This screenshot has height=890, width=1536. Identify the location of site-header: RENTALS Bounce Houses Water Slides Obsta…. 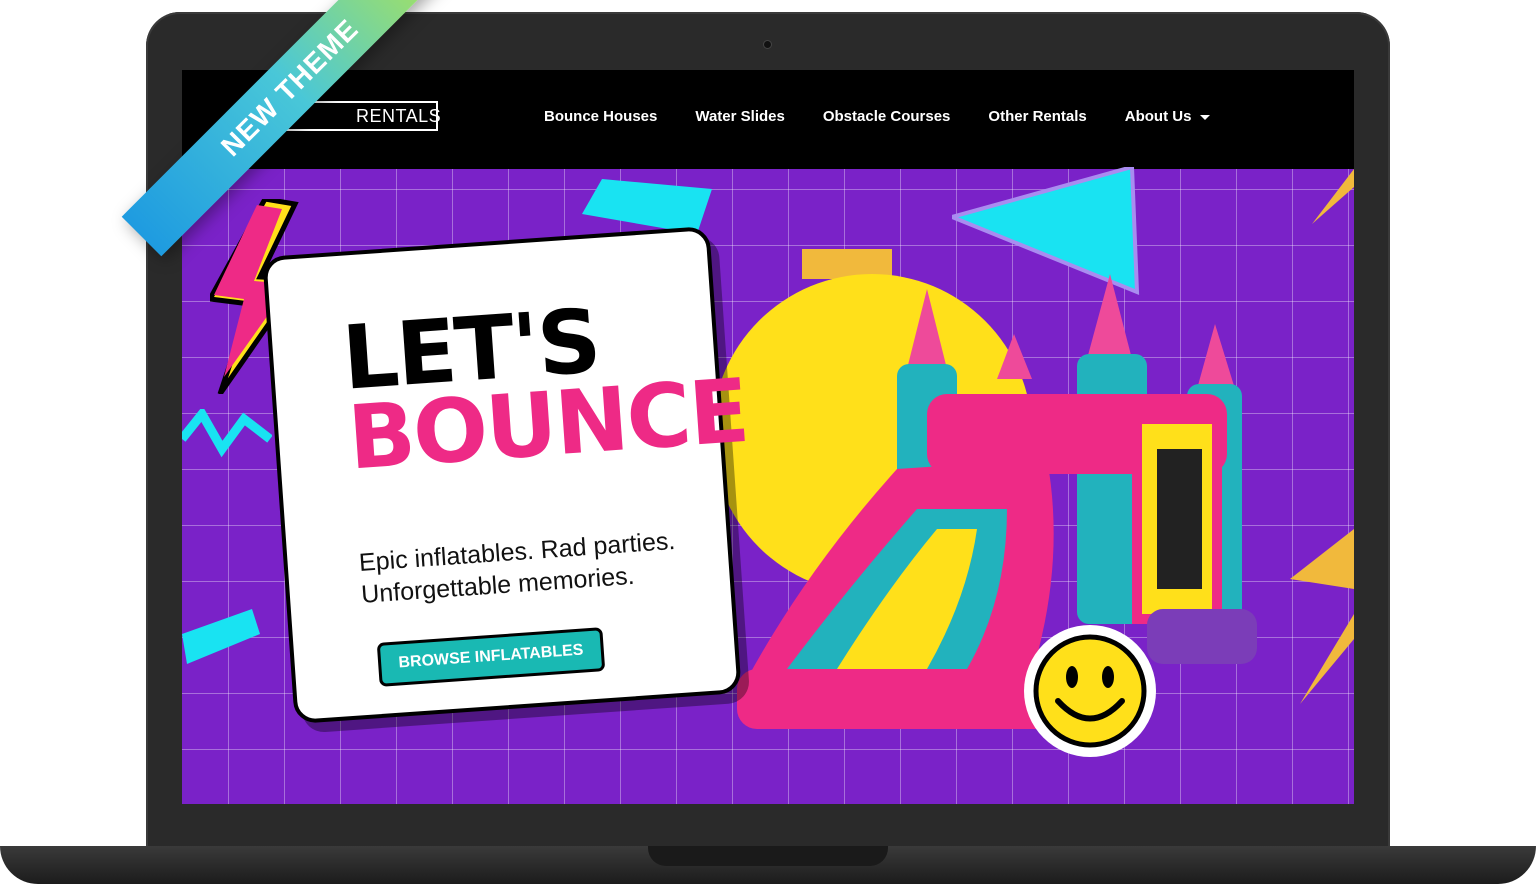
(768, 119).